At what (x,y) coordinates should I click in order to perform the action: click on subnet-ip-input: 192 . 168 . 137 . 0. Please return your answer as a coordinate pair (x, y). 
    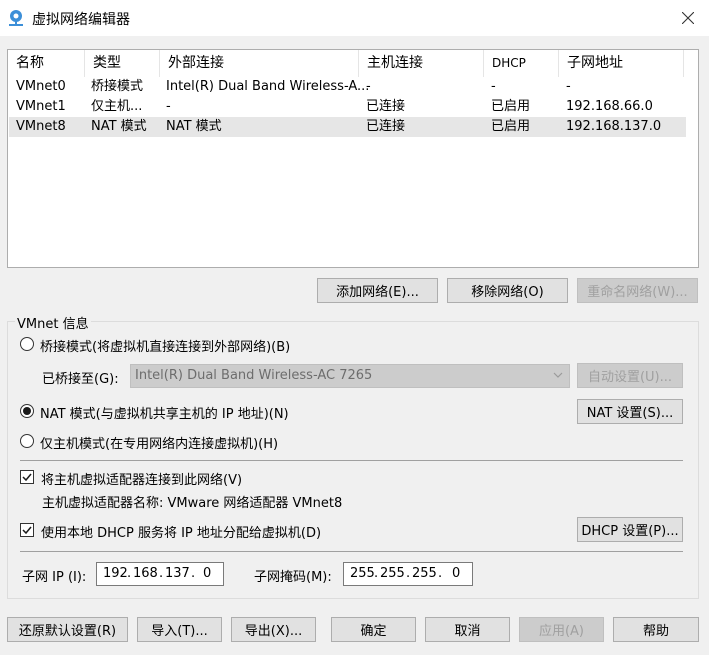
    Looking at the image, I should click on (160, 574).